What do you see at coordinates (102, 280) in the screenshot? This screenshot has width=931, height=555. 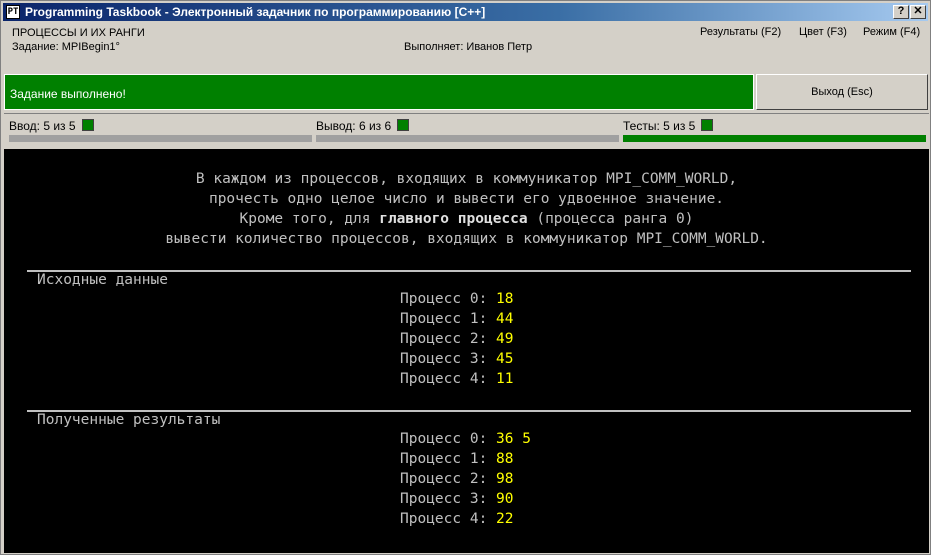 I see `input-section-title: Исходные данные` at bounding box center [102, 280].